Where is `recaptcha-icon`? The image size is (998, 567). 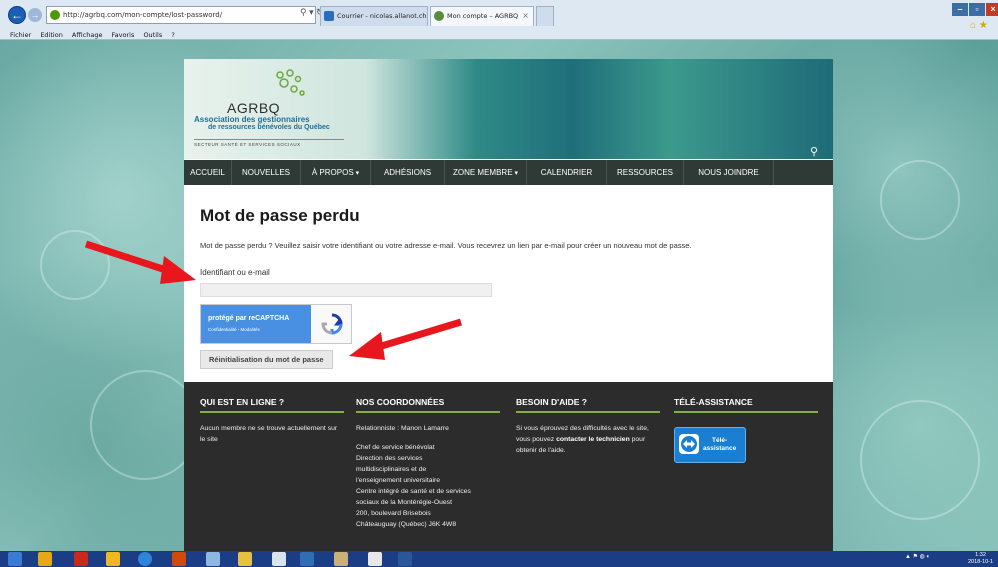
recaptcha-icon is located at coordinates (332, 324).